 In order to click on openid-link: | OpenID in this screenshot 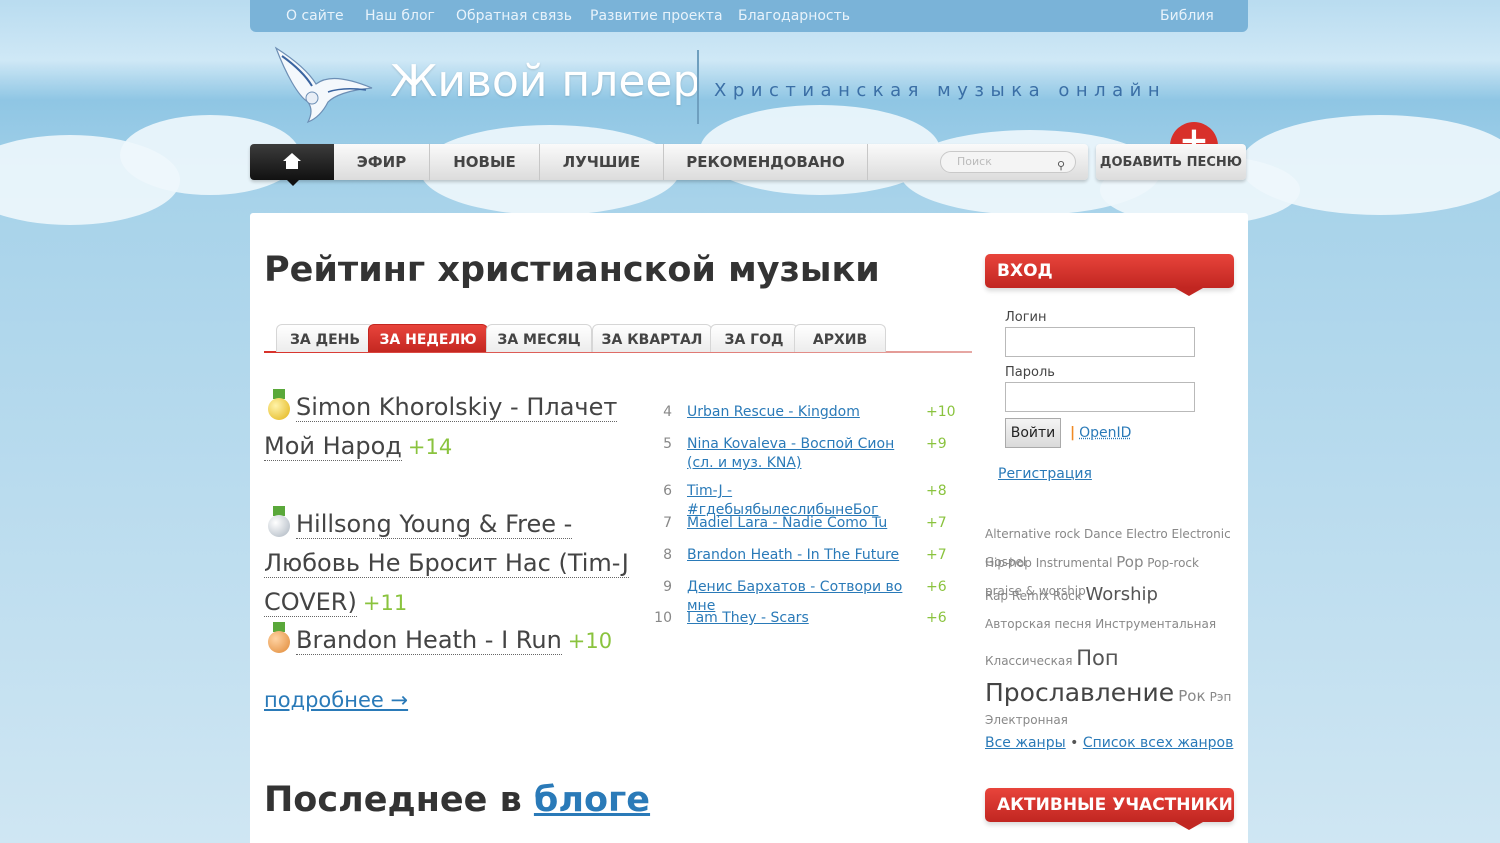, I will do `click(1100, 433)`.